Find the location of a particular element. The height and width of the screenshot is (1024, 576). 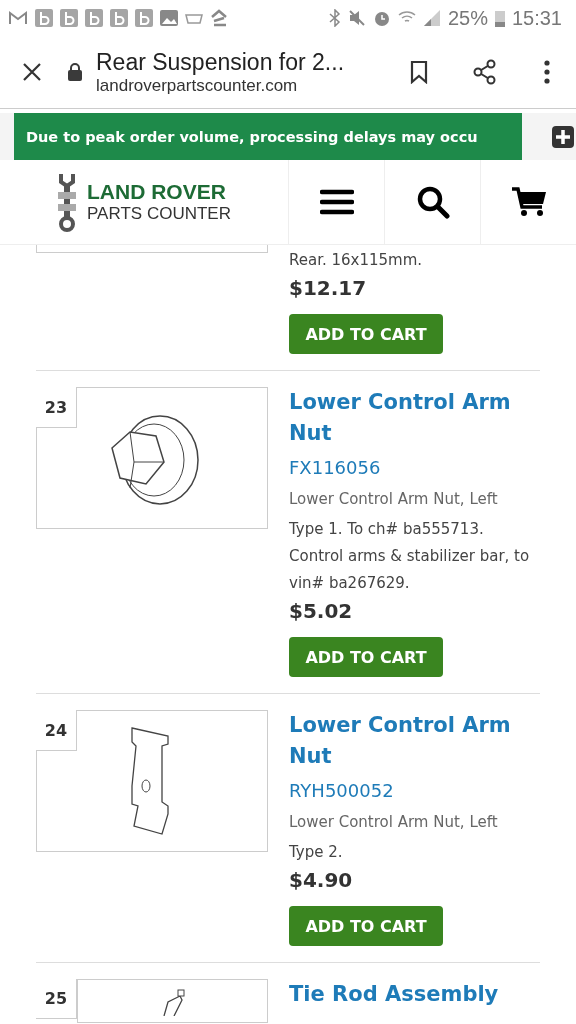

bookmark-icon is located at coordinates (419, 72).